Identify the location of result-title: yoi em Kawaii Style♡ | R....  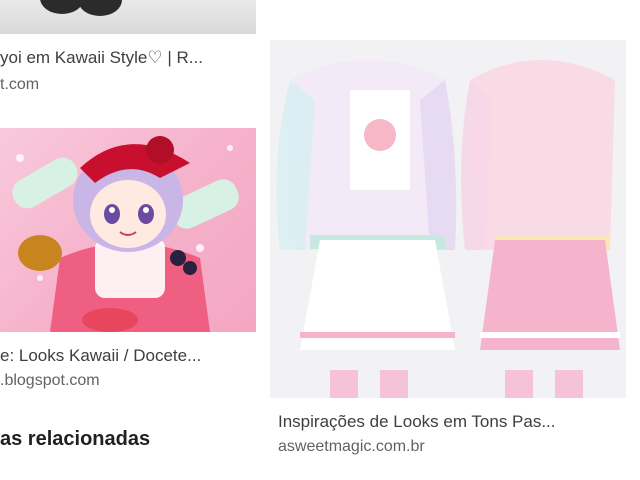
(125, 58).